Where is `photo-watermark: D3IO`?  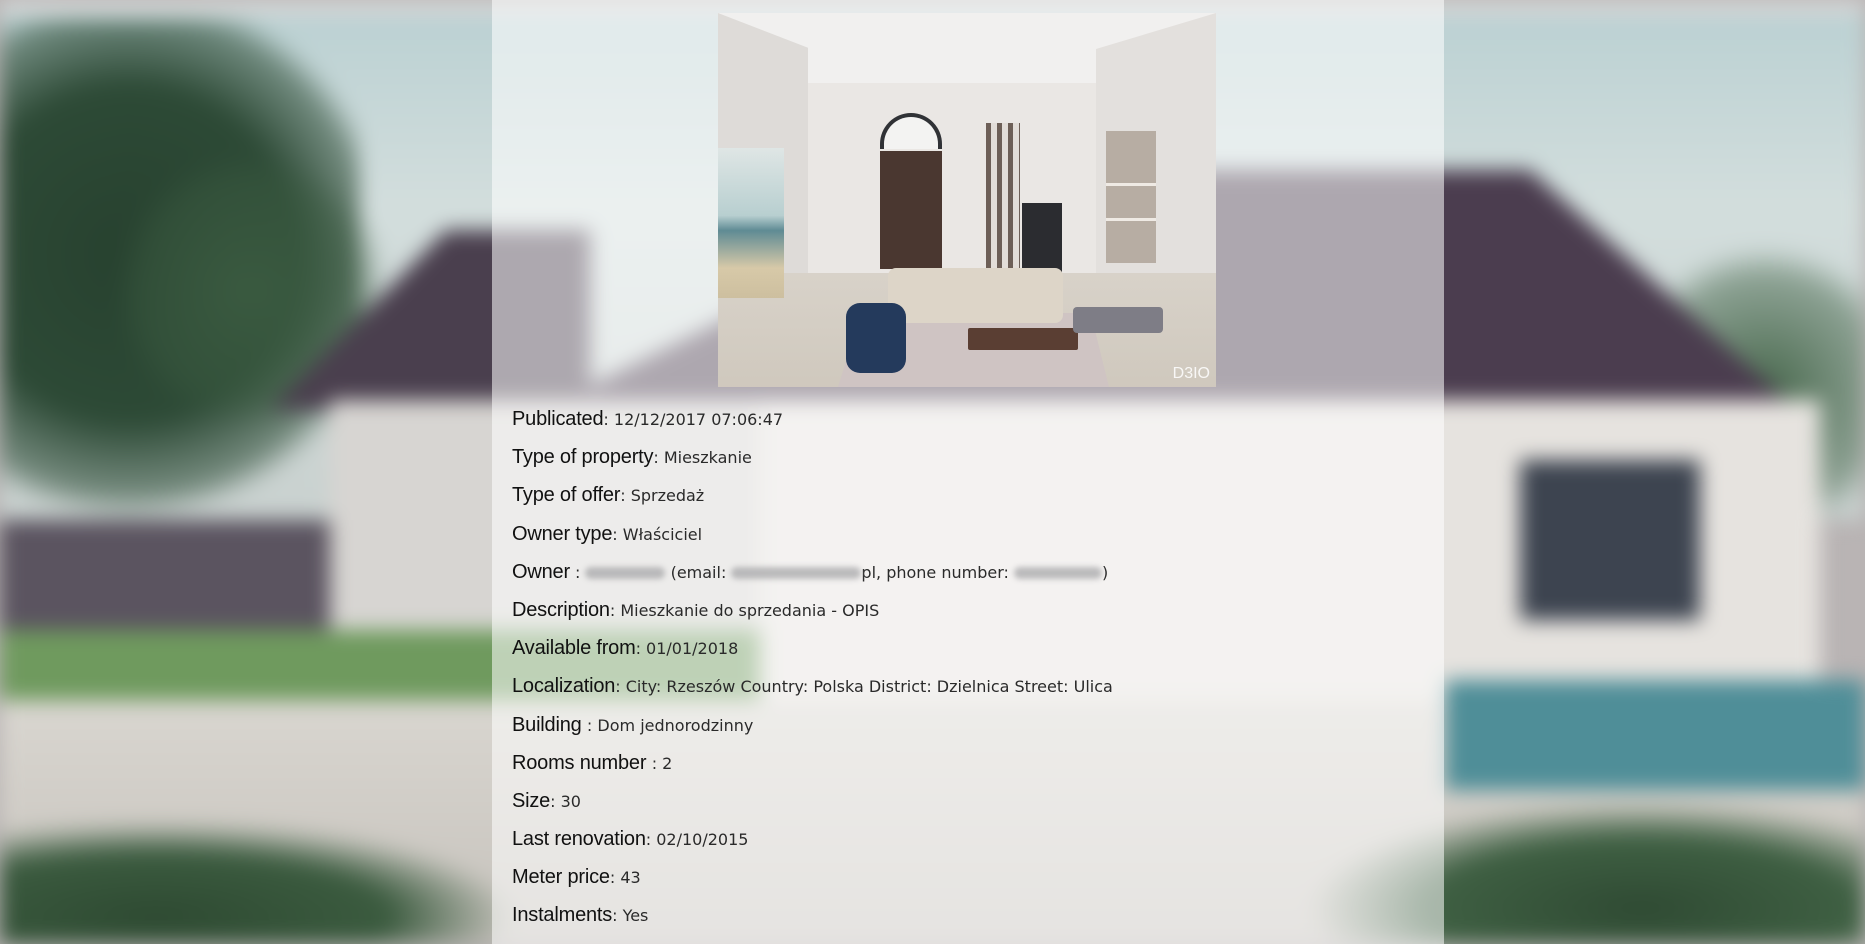
photo-watermark: D3IO is located at coordinates (1191, 373).